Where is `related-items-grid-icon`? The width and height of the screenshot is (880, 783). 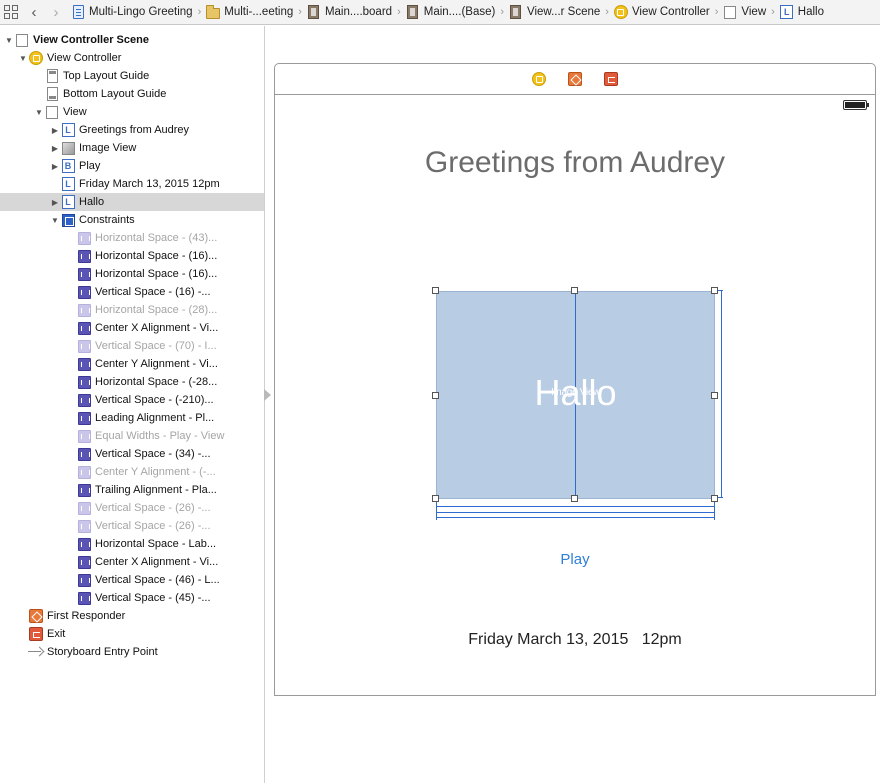 related-items-grid-icon is located at coordinates (11, 12).